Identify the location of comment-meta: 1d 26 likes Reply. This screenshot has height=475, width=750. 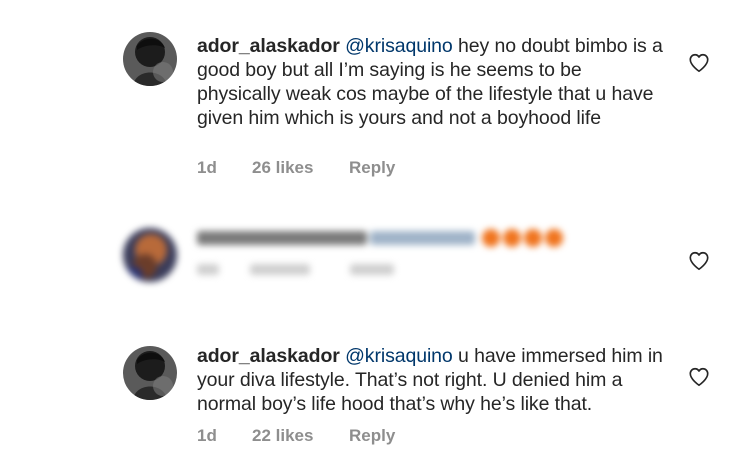
(296, 168).